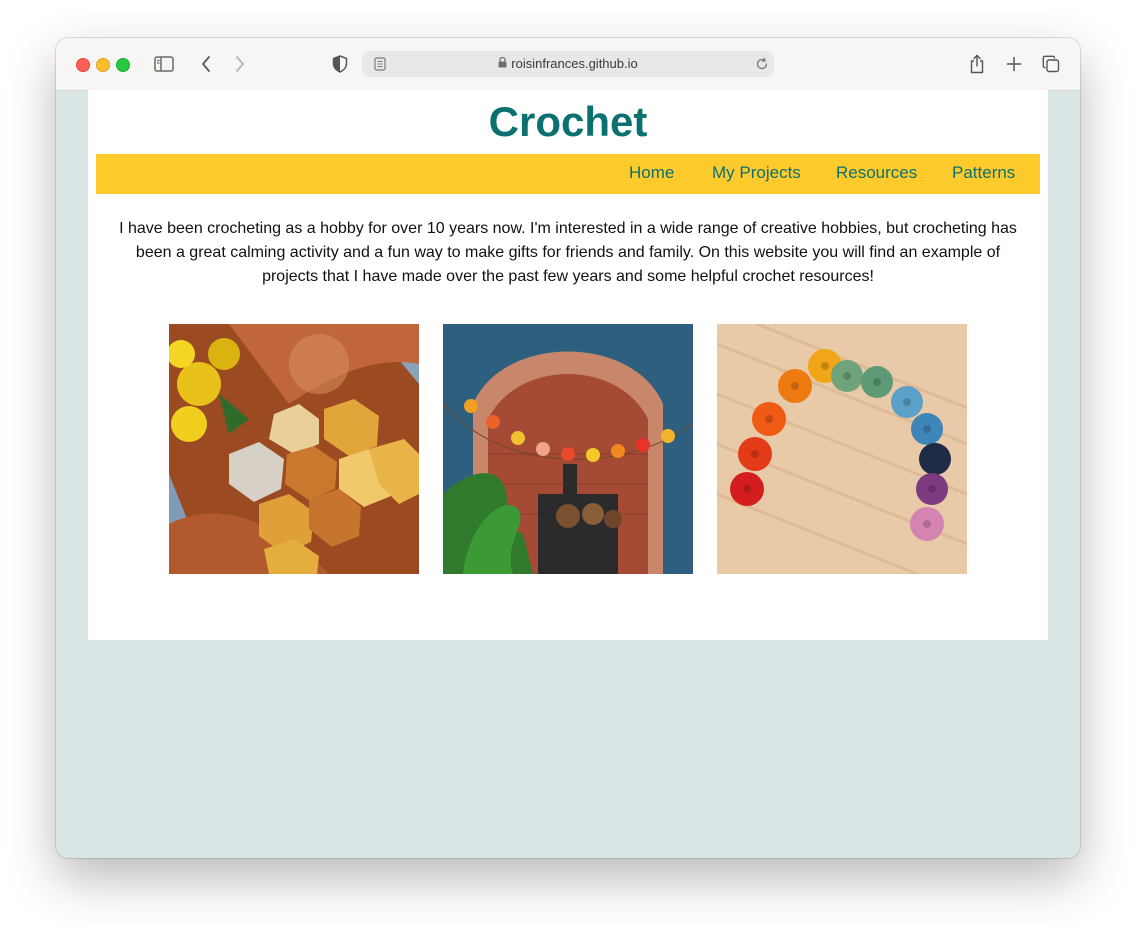  I want to click on photo-flower-garland-fireplace, so click(568, 449).